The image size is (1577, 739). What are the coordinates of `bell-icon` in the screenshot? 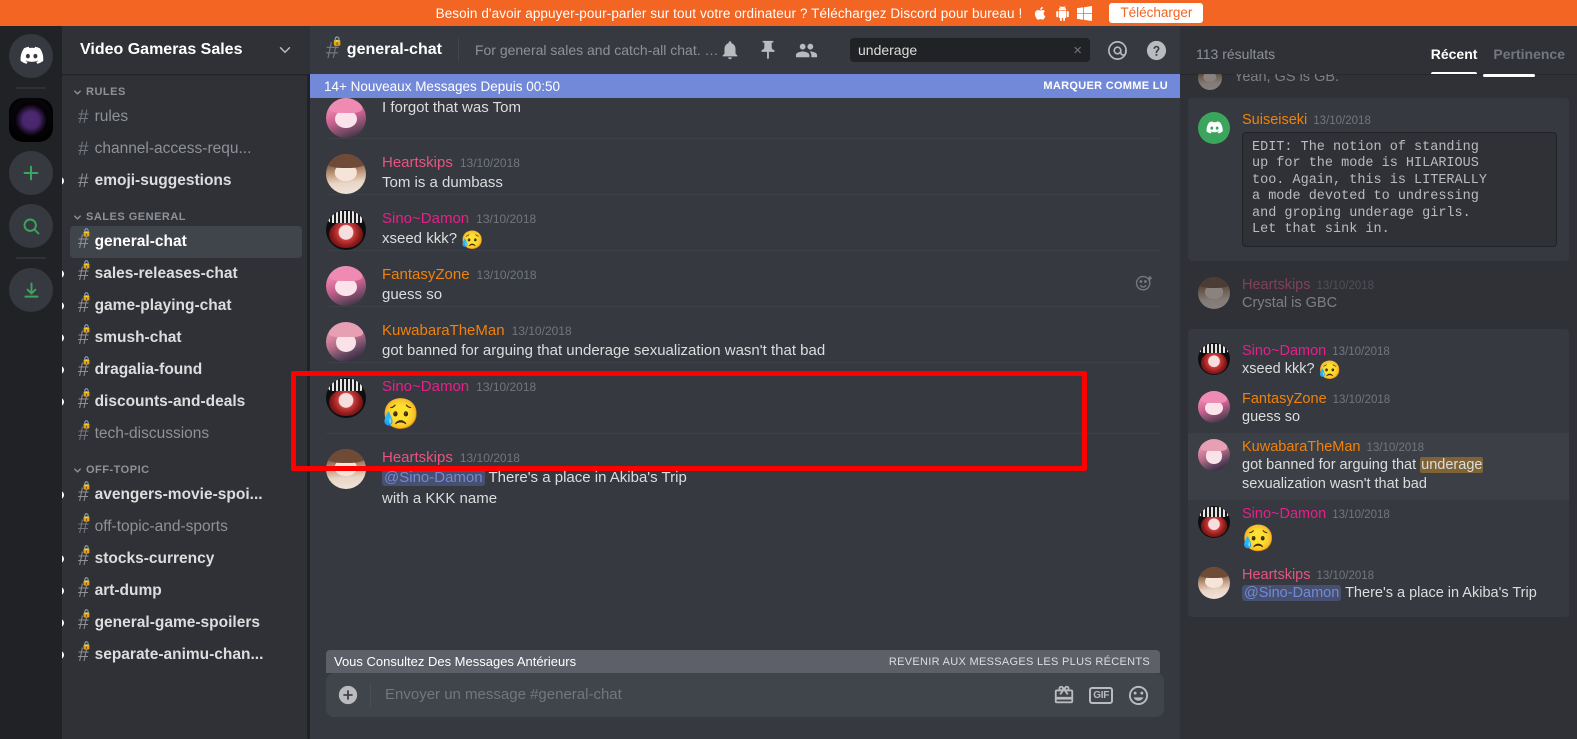 It's located at (730, 50).